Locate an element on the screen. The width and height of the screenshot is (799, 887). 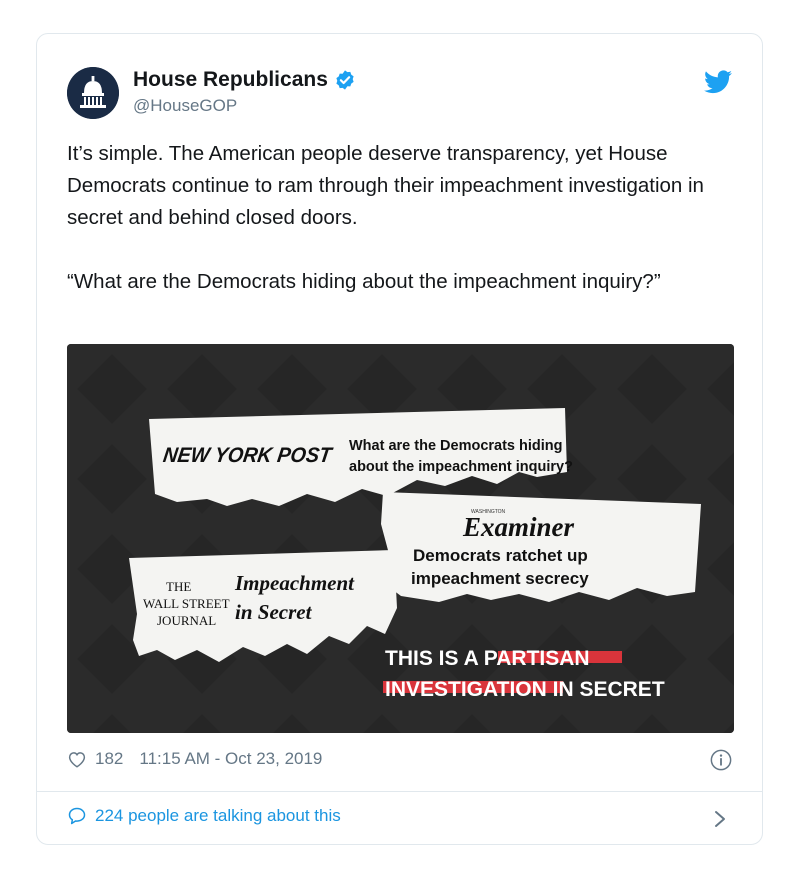
wsj-headline: Impeachment is located at coordinates (294, 583).